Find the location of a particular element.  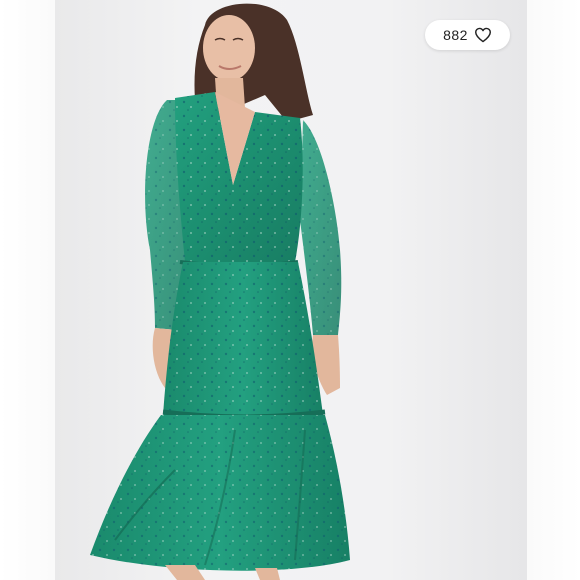

heart-outline-icon is located at coordinates (482, 35).